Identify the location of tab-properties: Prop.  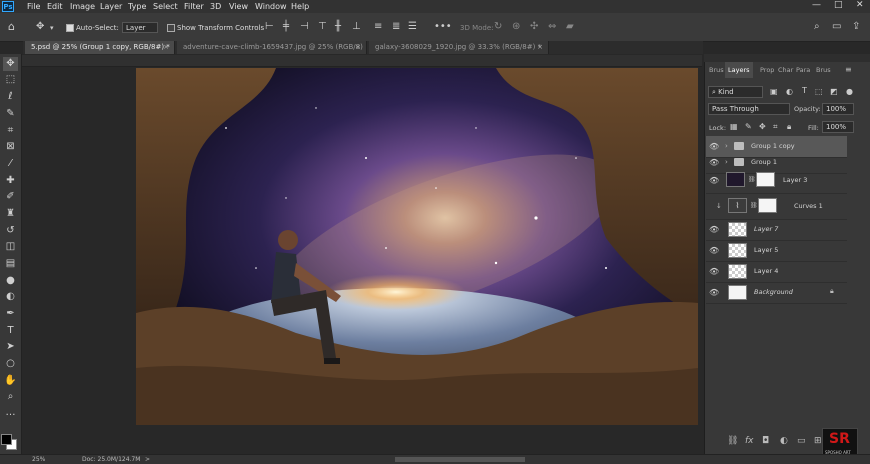
(767, 70).